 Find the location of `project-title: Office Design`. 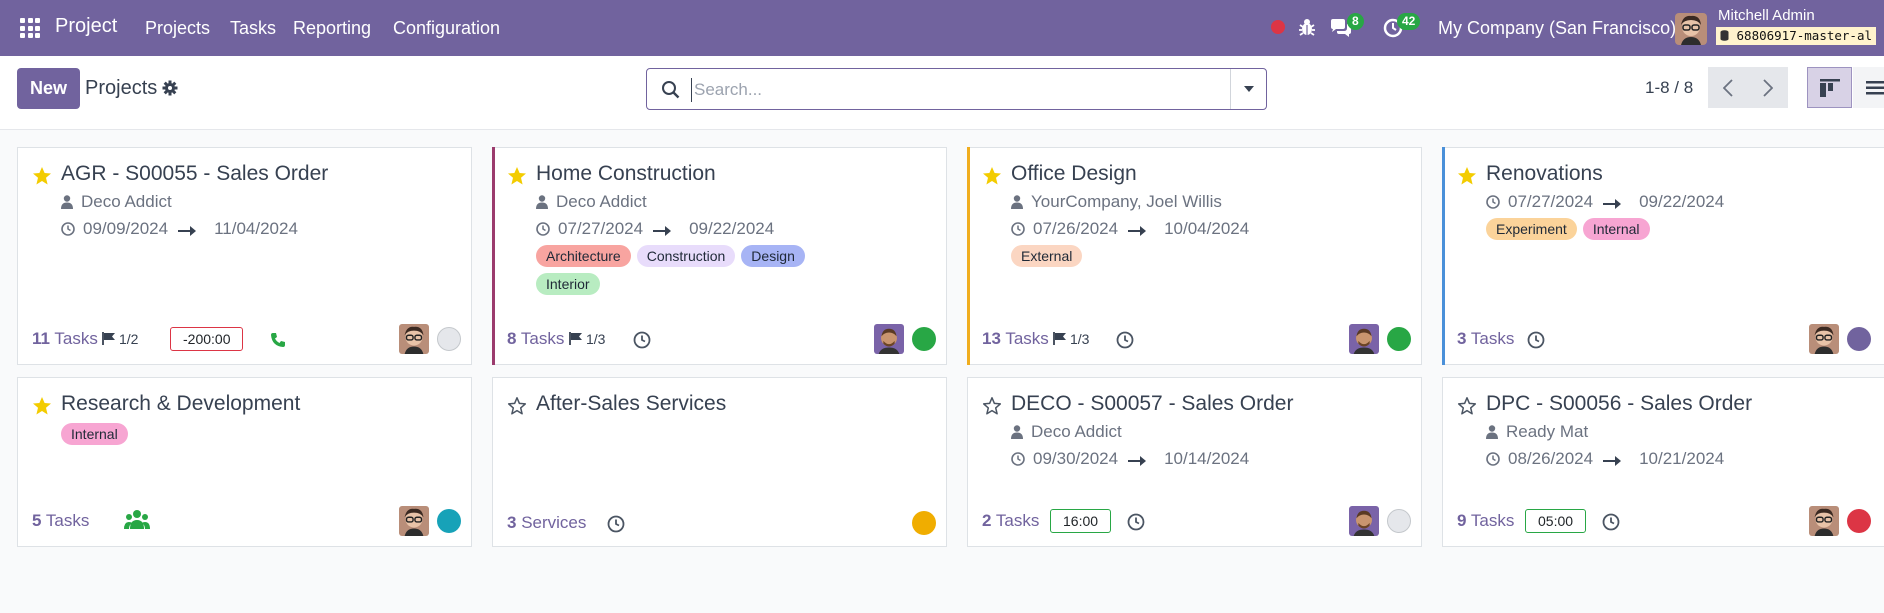

project-title: Office Design is located at coordinates (1074, 174).